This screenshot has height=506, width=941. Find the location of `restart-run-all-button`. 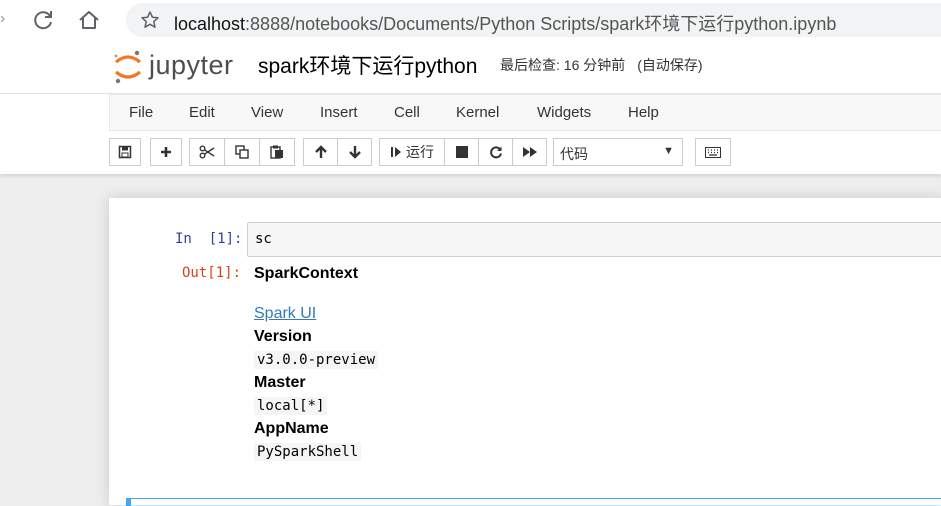

restart-run-all-button is located at coordinates (529, 152).